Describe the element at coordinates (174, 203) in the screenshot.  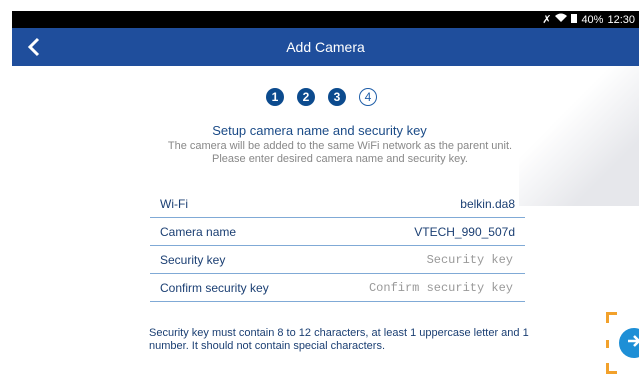
I see `wifi-label: Wi-Fi` at that location.